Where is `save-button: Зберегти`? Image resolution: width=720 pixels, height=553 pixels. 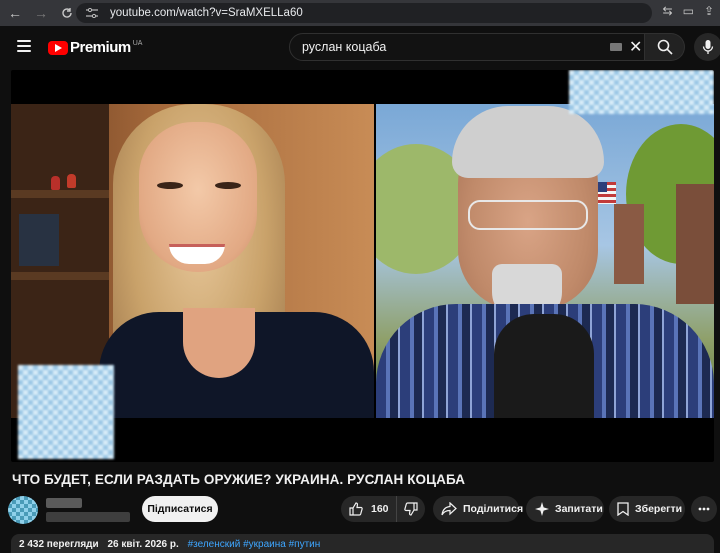 save-button: Зберегти is located at coordinates (647, 509).